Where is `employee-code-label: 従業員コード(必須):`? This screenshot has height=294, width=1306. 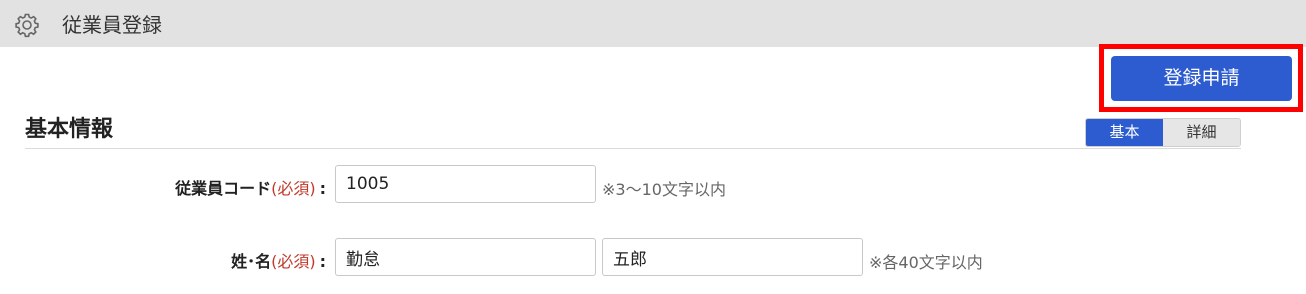 employee-code-label: 従業員コード(必須): is located at coordinates (250, 187).